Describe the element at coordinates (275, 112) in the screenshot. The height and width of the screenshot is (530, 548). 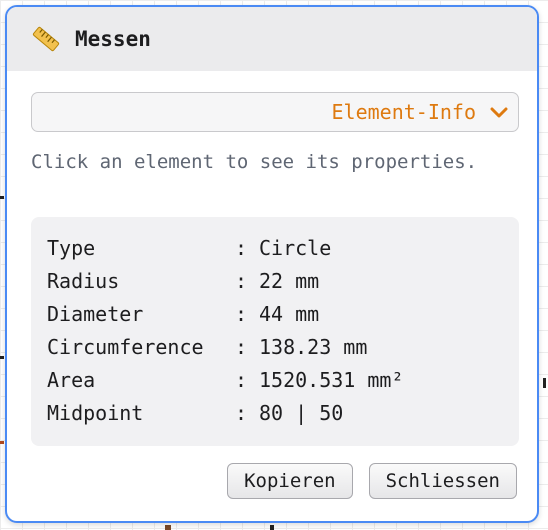
I see `mode-select: Element-Info` at that location.